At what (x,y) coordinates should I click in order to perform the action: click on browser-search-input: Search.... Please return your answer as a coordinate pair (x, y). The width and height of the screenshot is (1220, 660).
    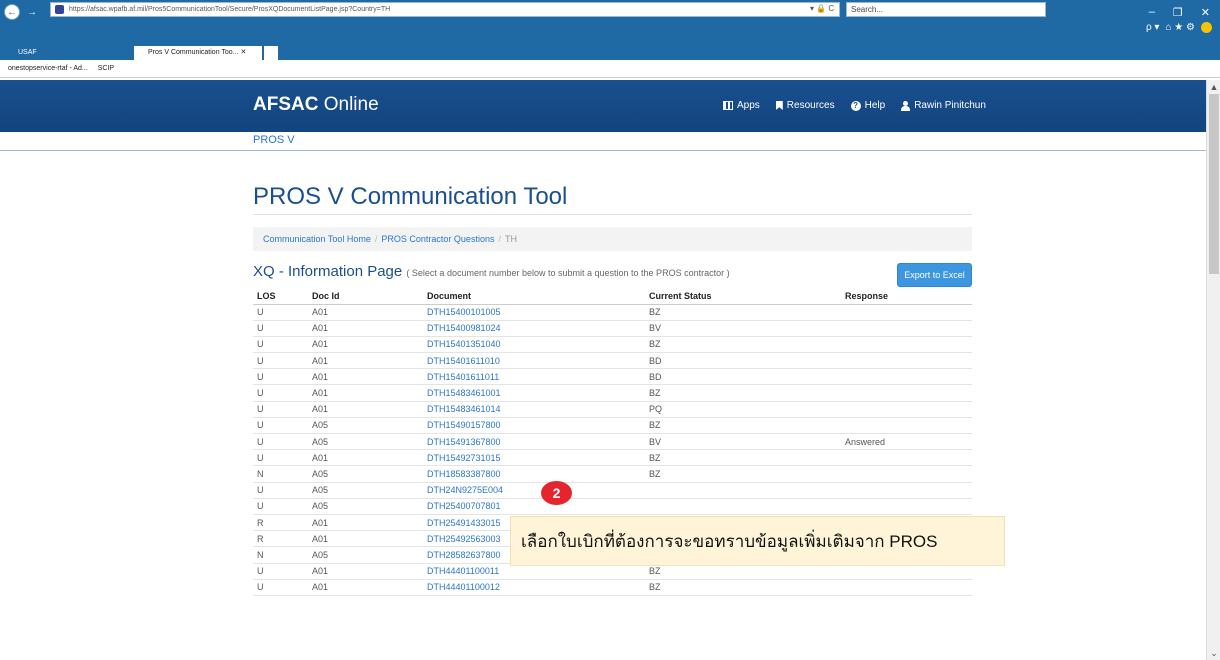
    Looking at the image, I should click on (946, 9).